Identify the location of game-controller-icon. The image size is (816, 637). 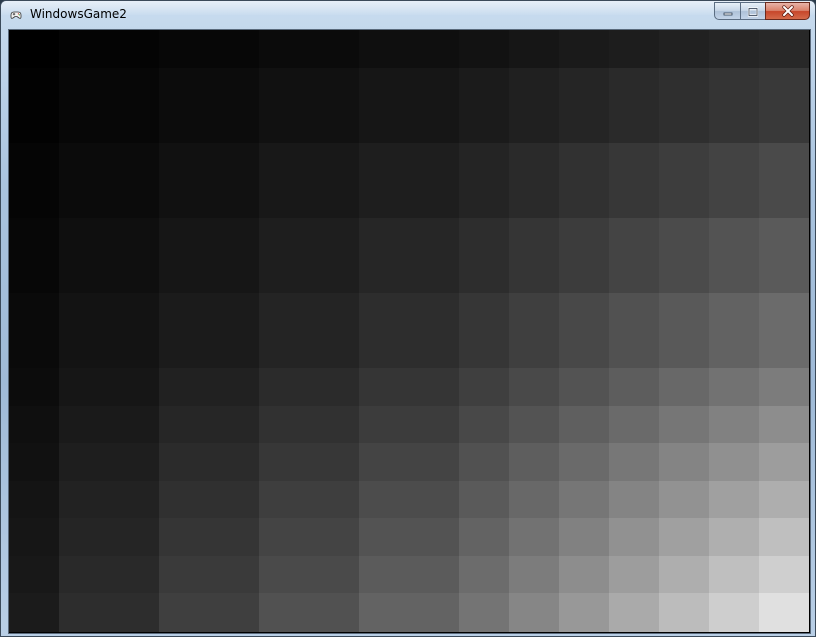
(16, 14).